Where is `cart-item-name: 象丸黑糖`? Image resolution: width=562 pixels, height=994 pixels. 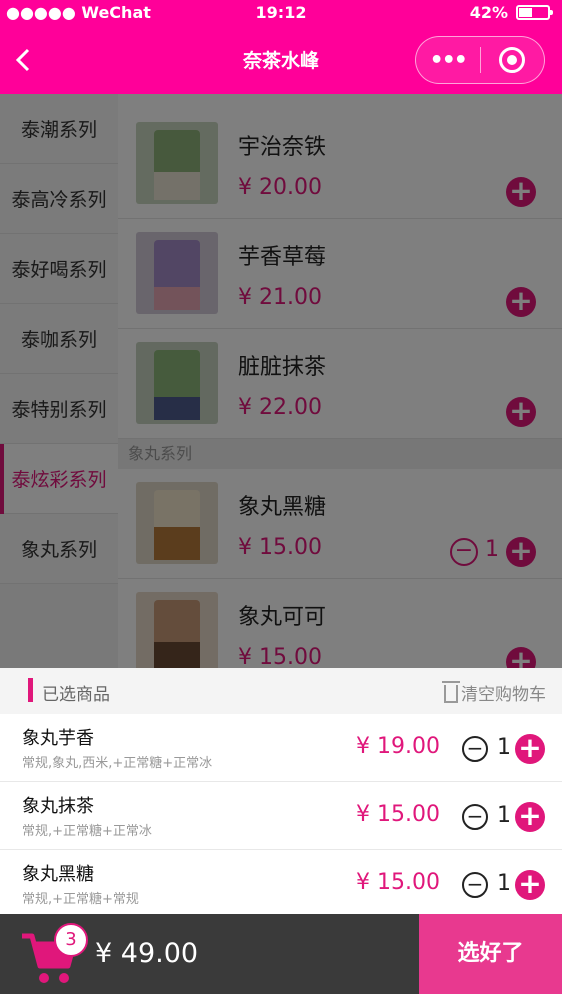 cart-item-name: 象丸黑糖 is located at coordinates (58, 874).